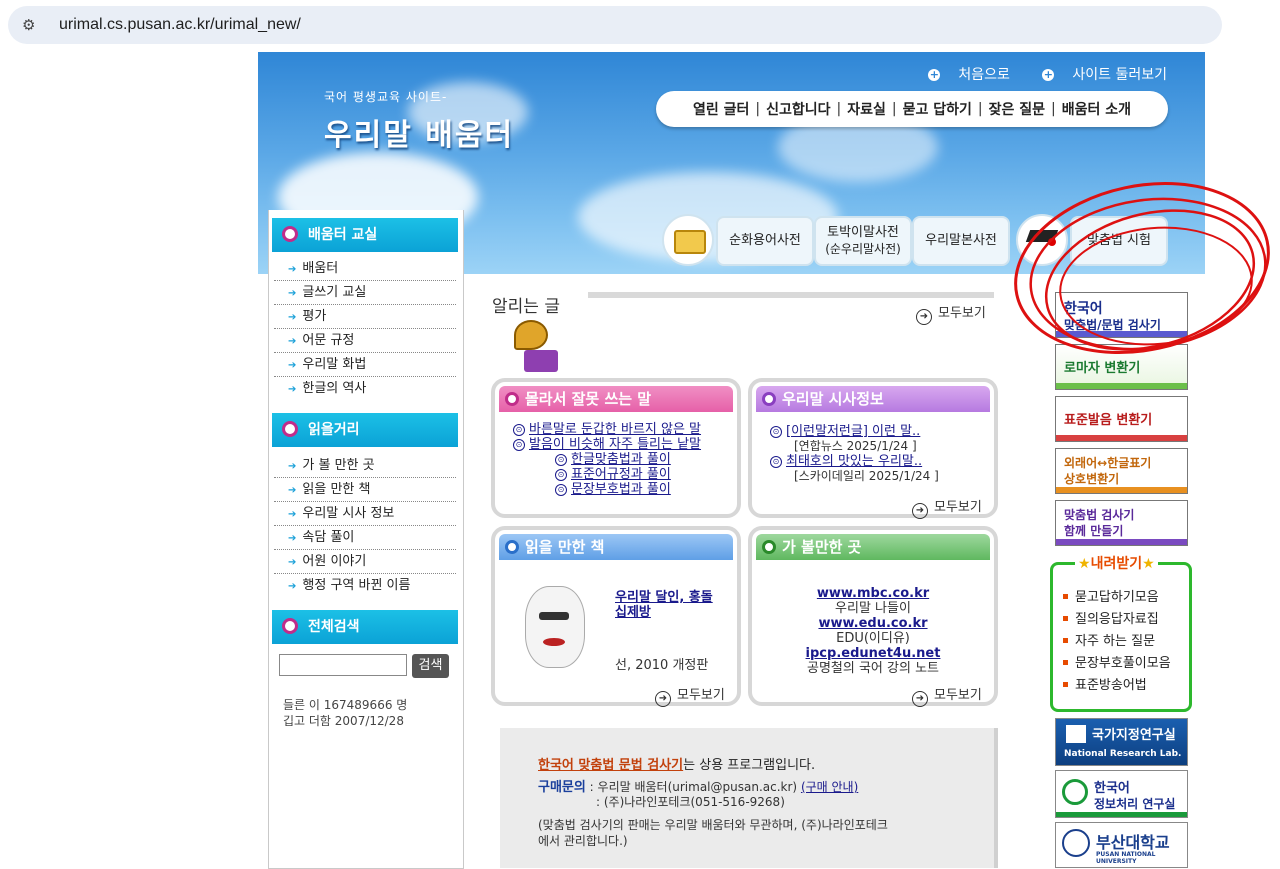 The height and width of the screenshot is (869, 1280). I want to click on sidebar-item: ➔ 속담 풀이, so click(365, 538).